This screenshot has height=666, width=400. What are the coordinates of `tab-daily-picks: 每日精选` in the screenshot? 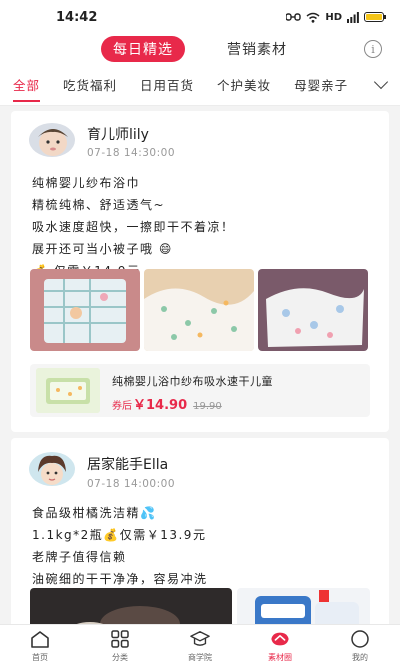 It's located at (143, 49).